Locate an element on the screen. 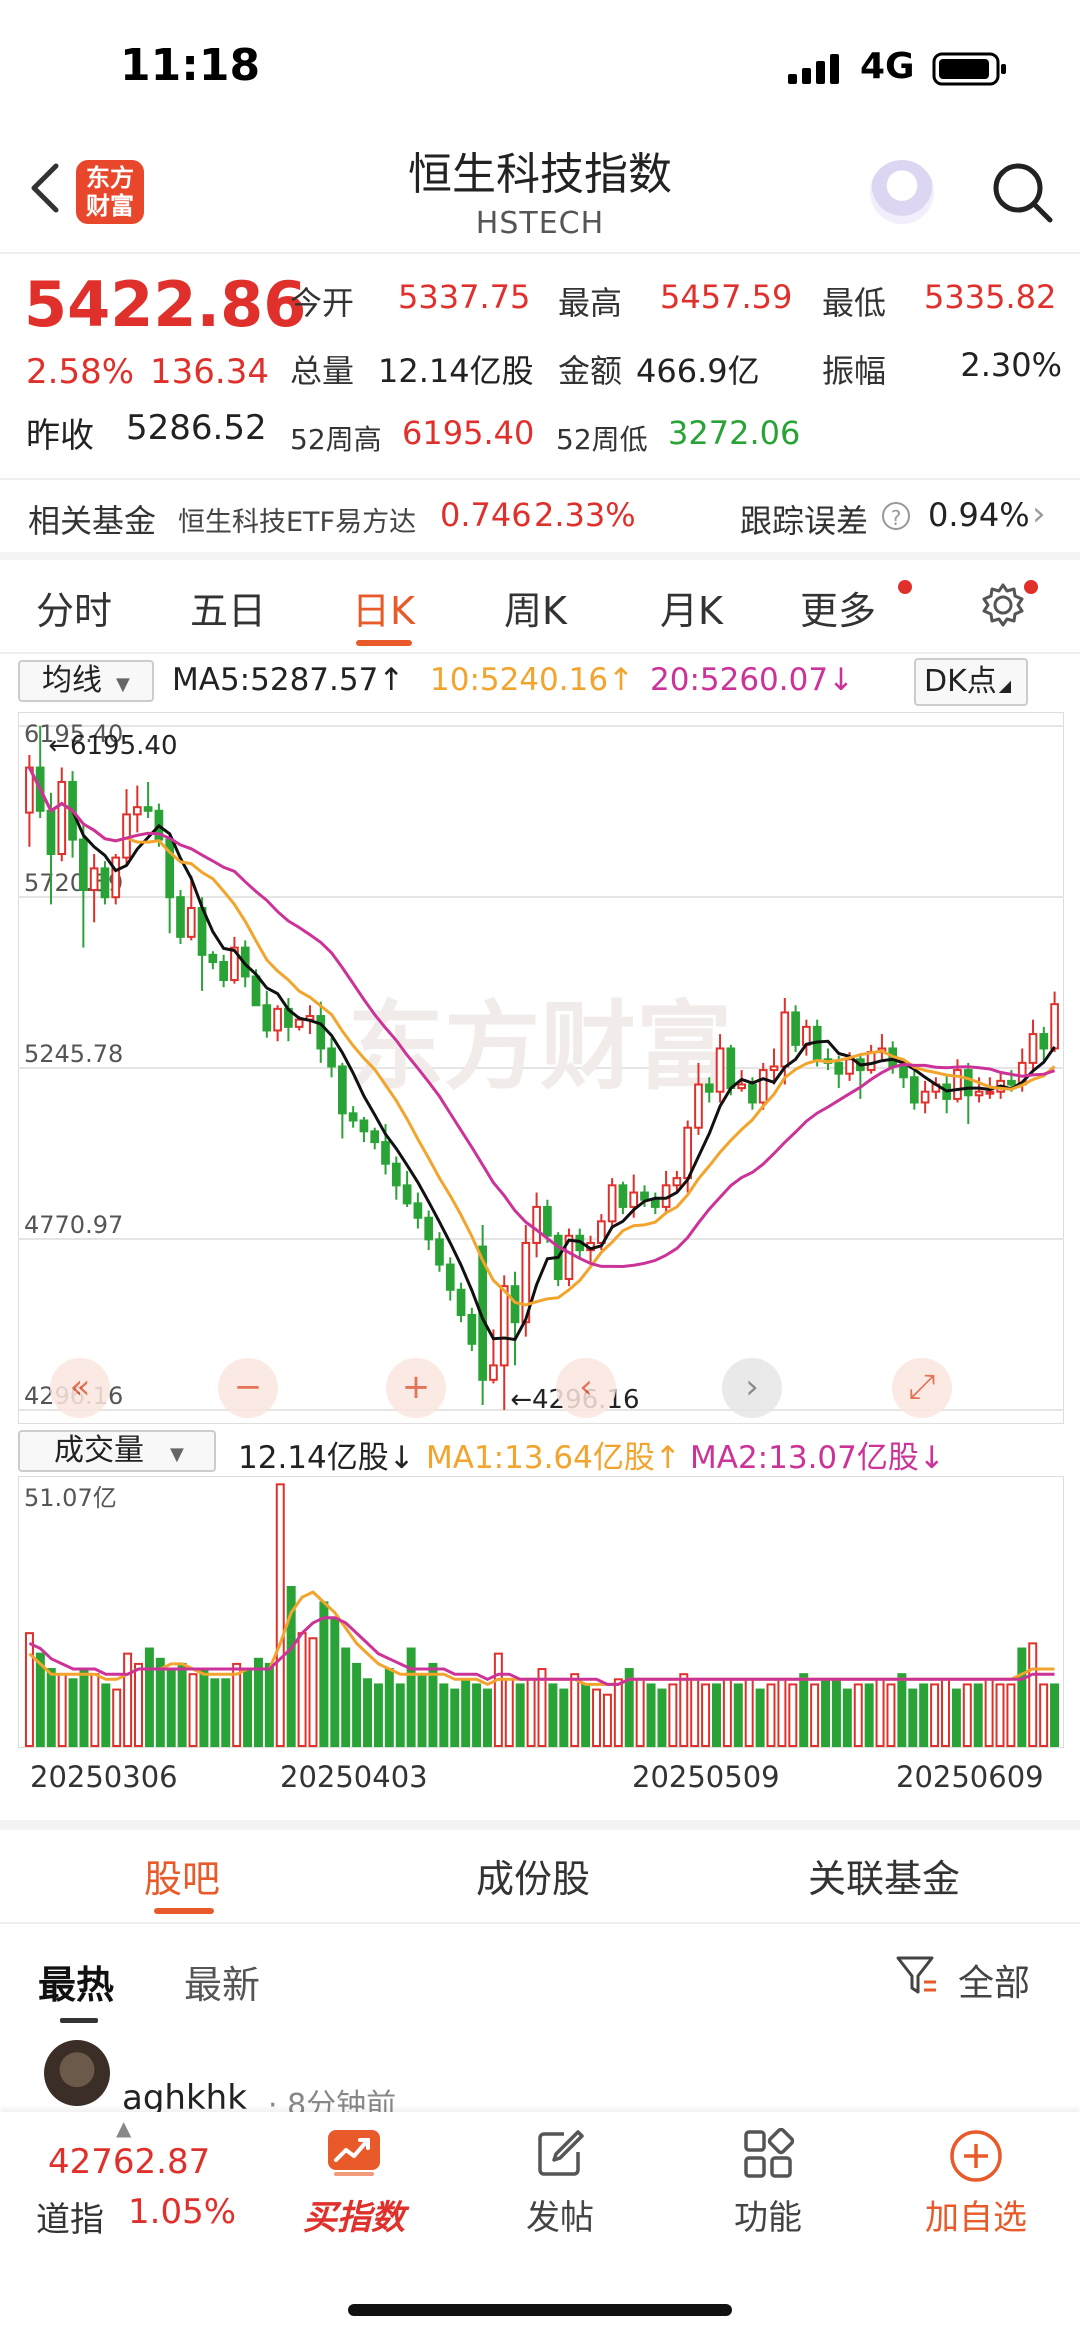 Image resolution: width=1080 pixels, height=2338 pixels. dow-value: 42762.87 is located at coordinates (129, 2162).